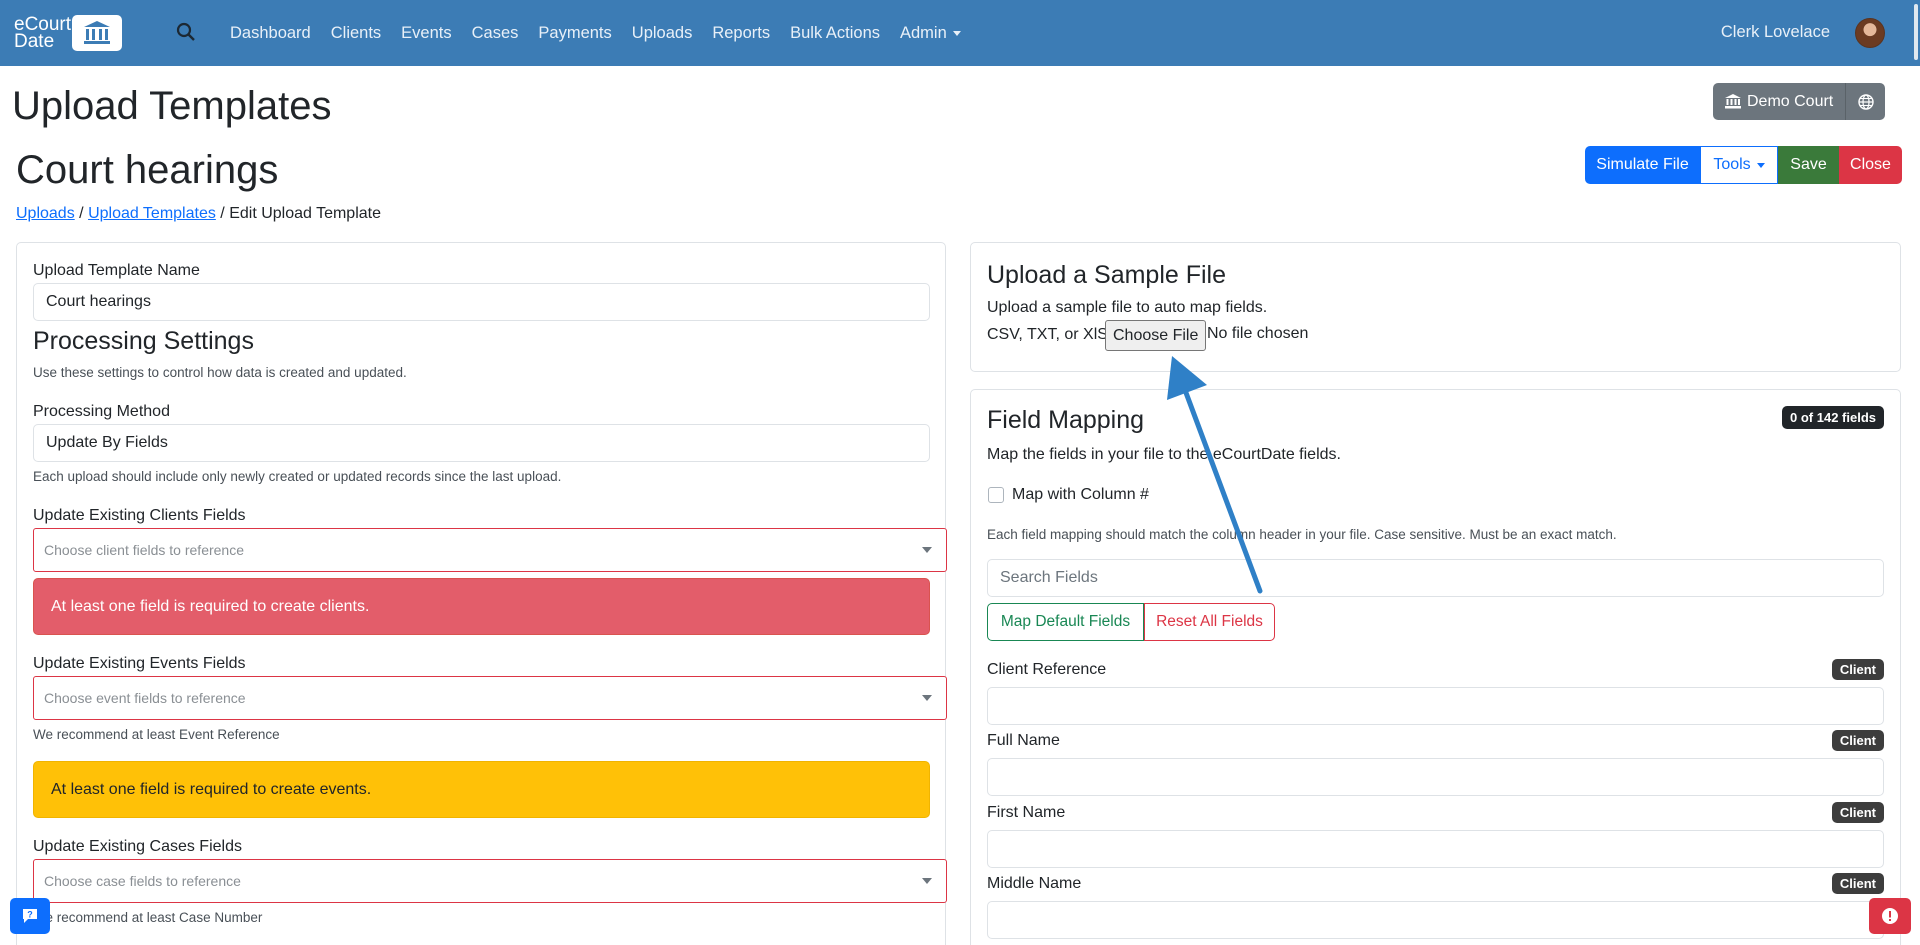 The height and width of the screenshot is (945, 1920). I want to click on cases-fields-select: Choose case fields to reference, so click(490, 881).